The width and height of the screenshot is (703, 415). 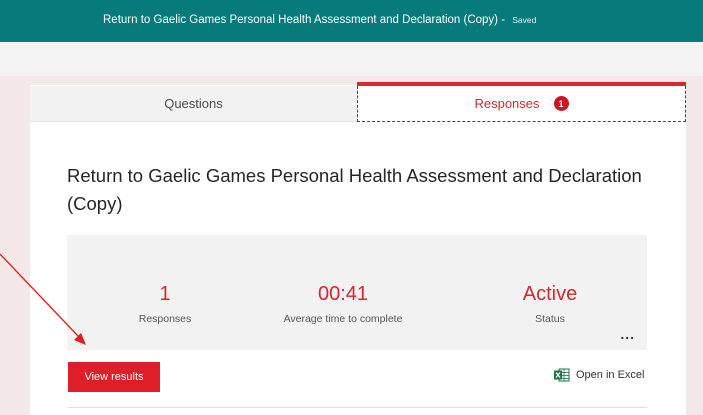 What do you see at coordinates (507, 103) in the screenshot?
I see `tab-responses-label: Responses` at bounding box center [507, 103].